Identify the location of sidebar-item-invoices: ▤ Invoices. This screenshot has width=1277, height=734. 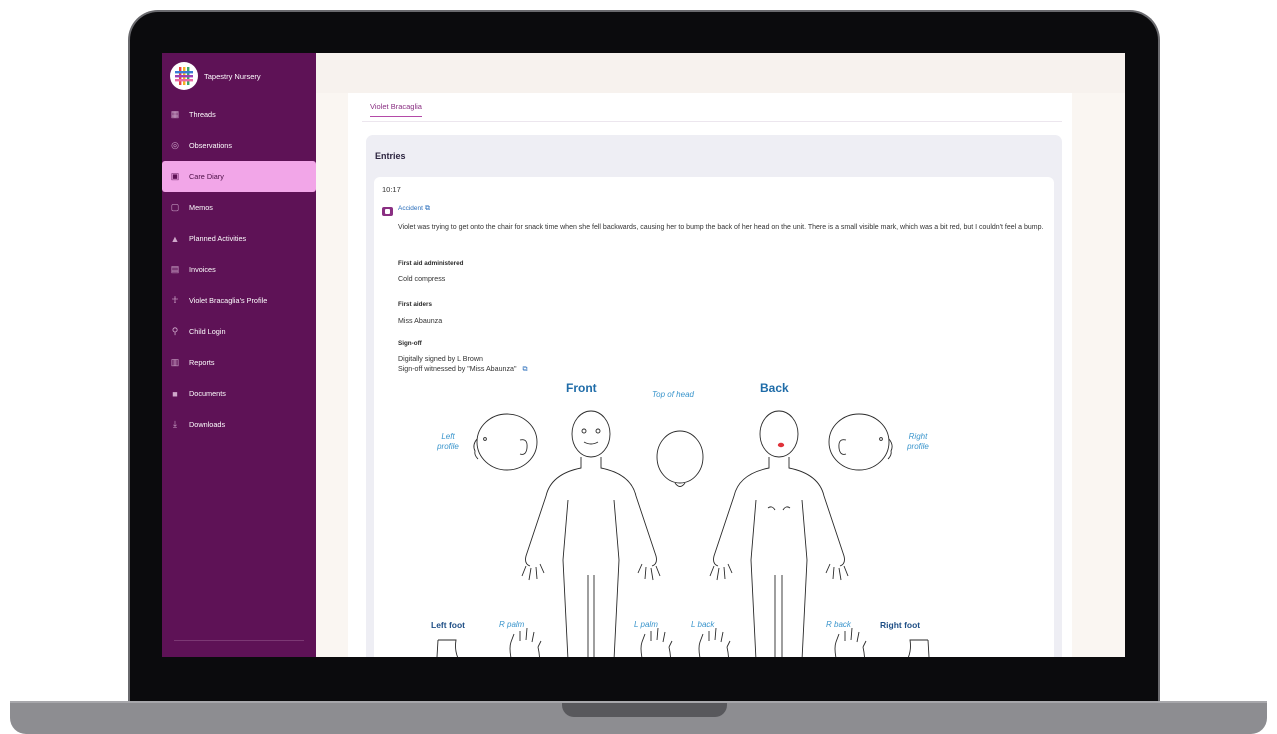
(239, 269).